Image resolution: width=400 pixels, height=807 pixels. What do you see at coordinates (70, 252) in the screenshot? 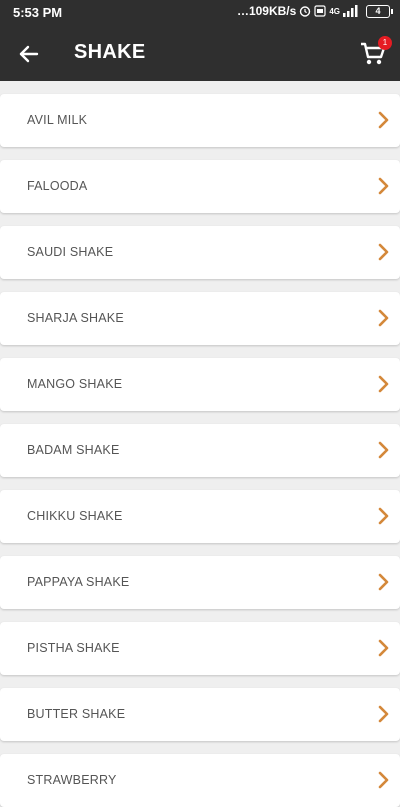
I see `item-label: SAUDI SHAKE` at bounding box center [70, 252].